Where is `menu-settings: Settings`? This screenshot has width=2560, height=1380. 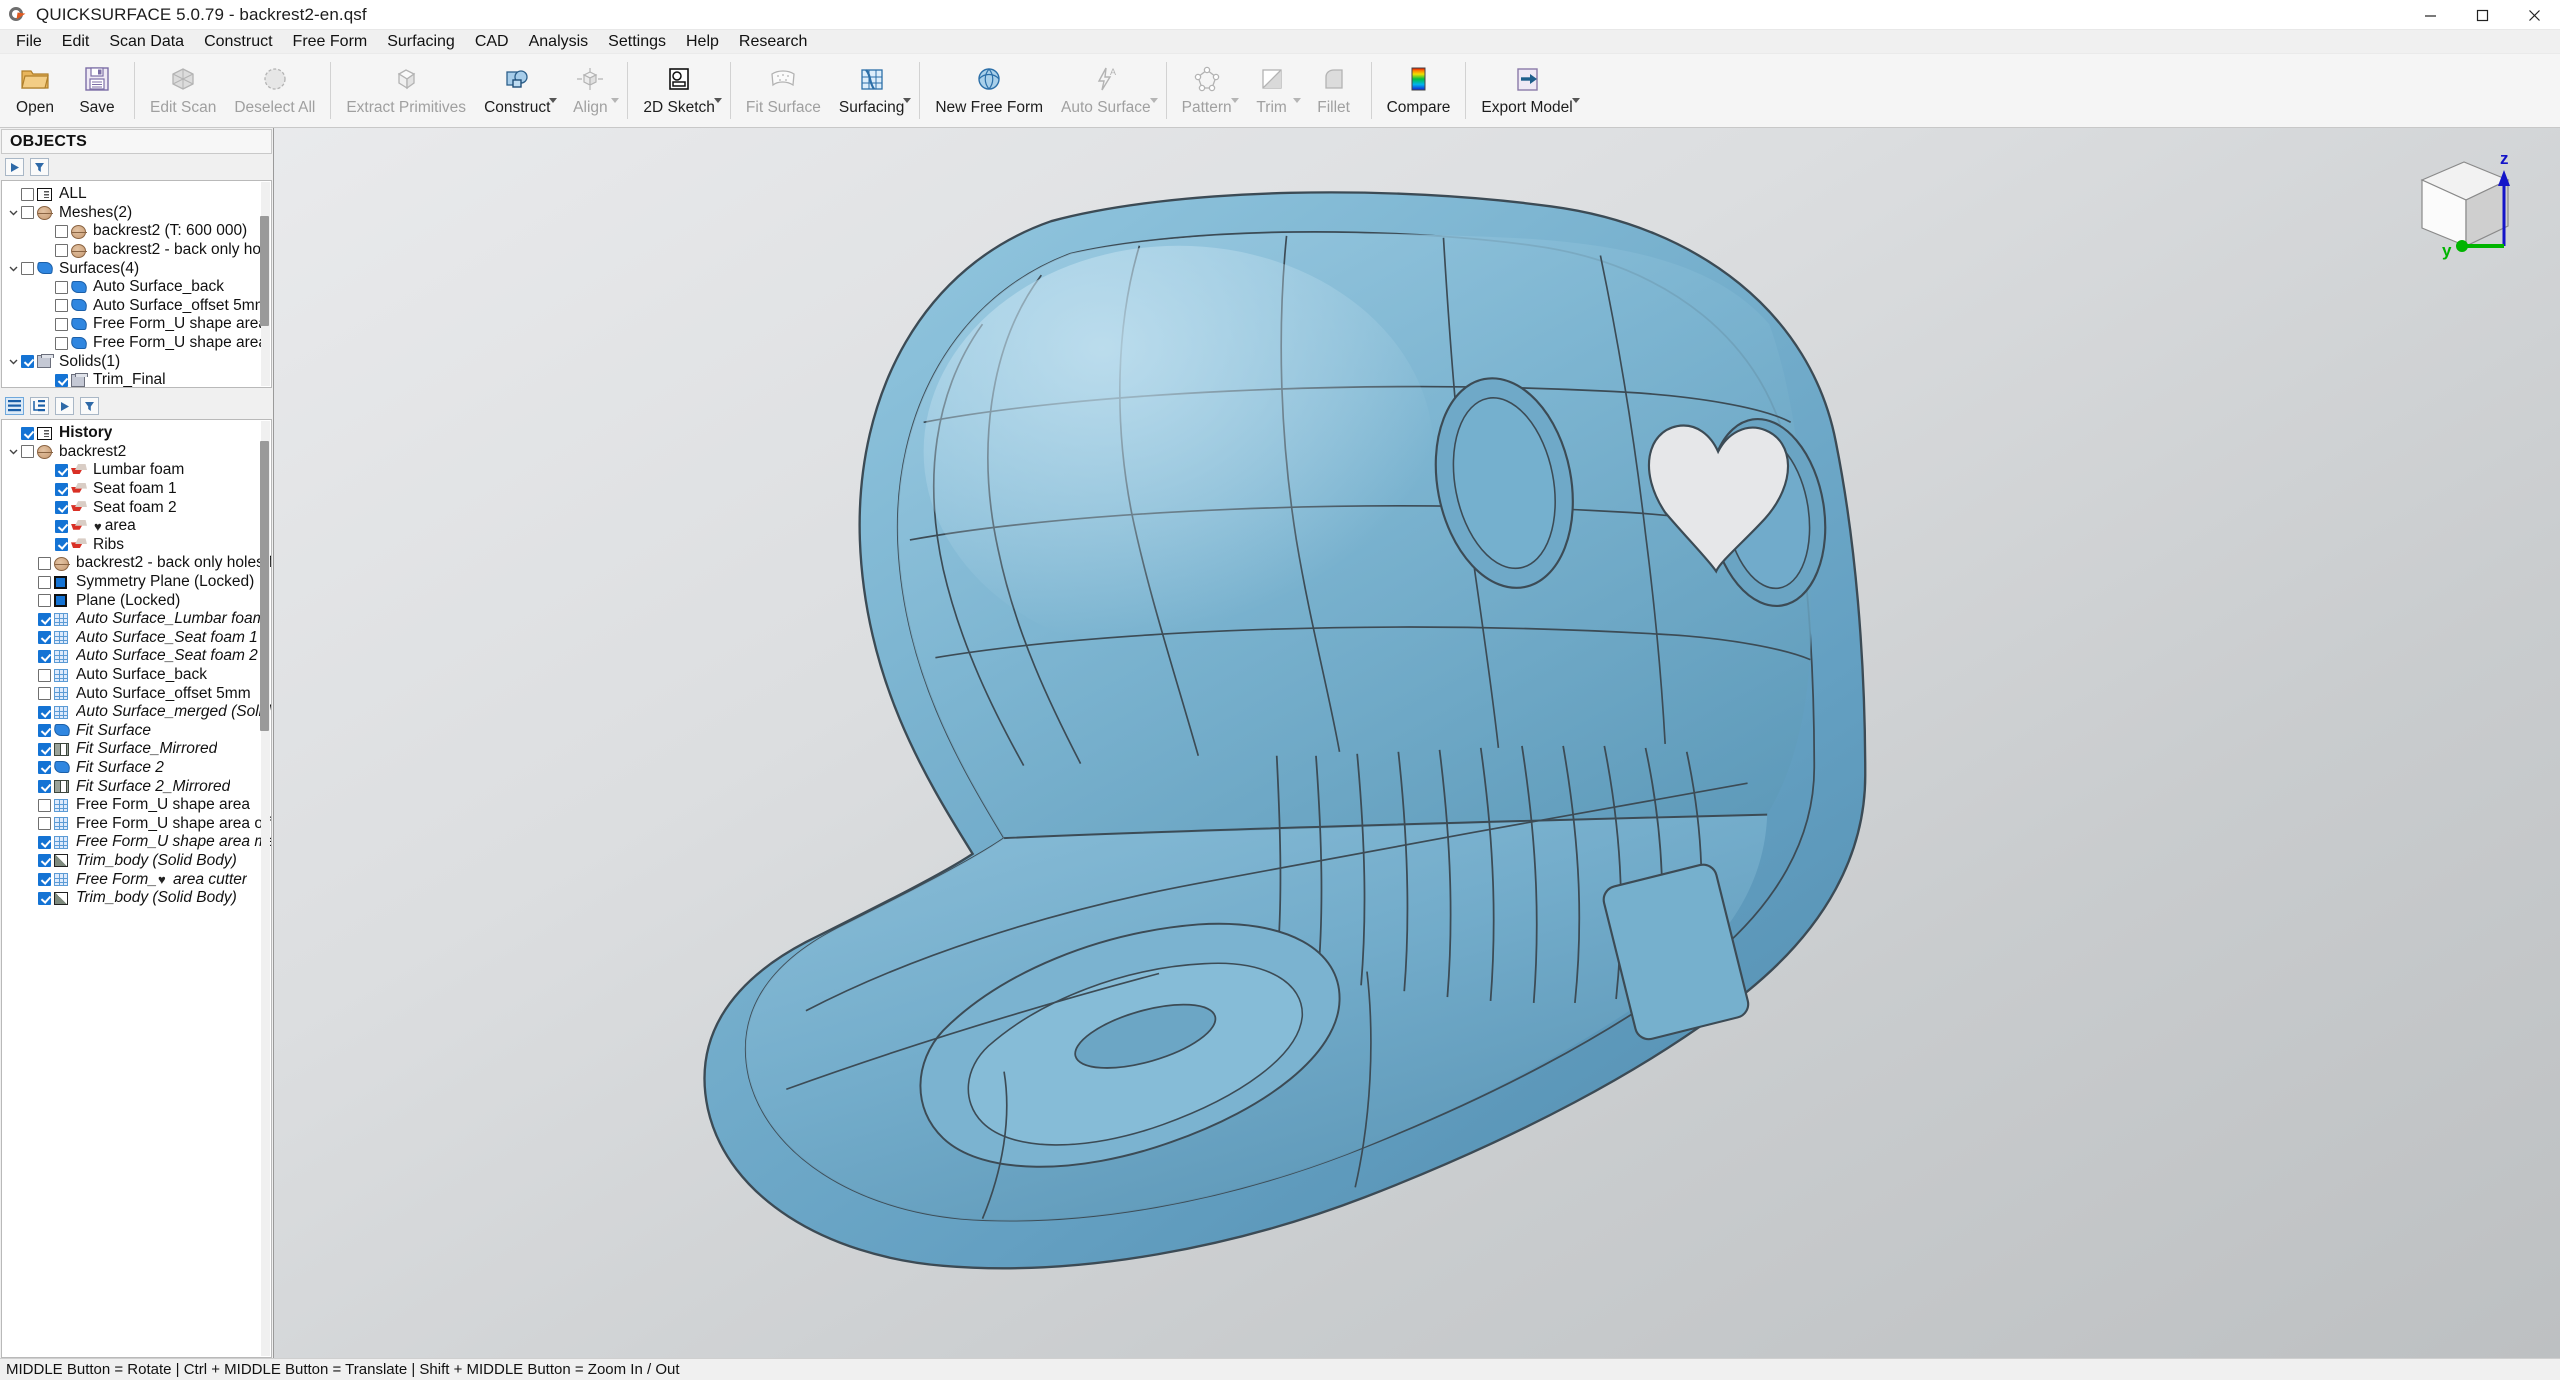 menu-settings: Settings is located at coordinates (637, 42).